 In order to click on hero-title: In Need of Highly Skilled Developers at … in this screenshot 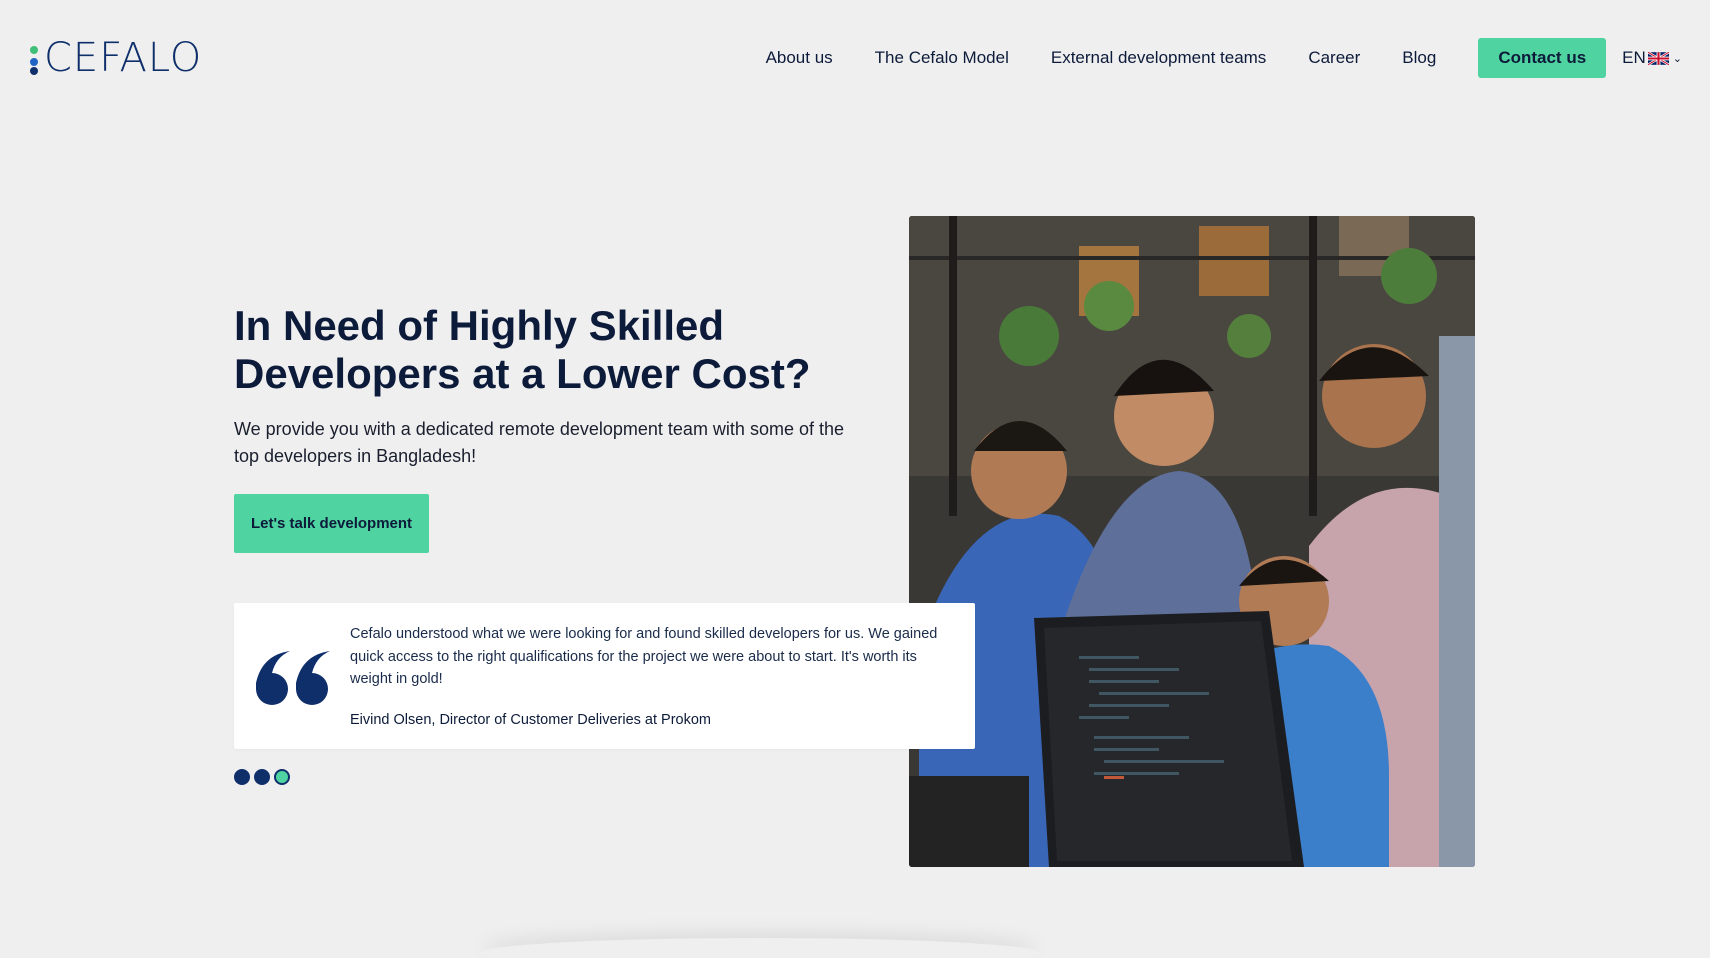, I will do `click(522, 349)`.